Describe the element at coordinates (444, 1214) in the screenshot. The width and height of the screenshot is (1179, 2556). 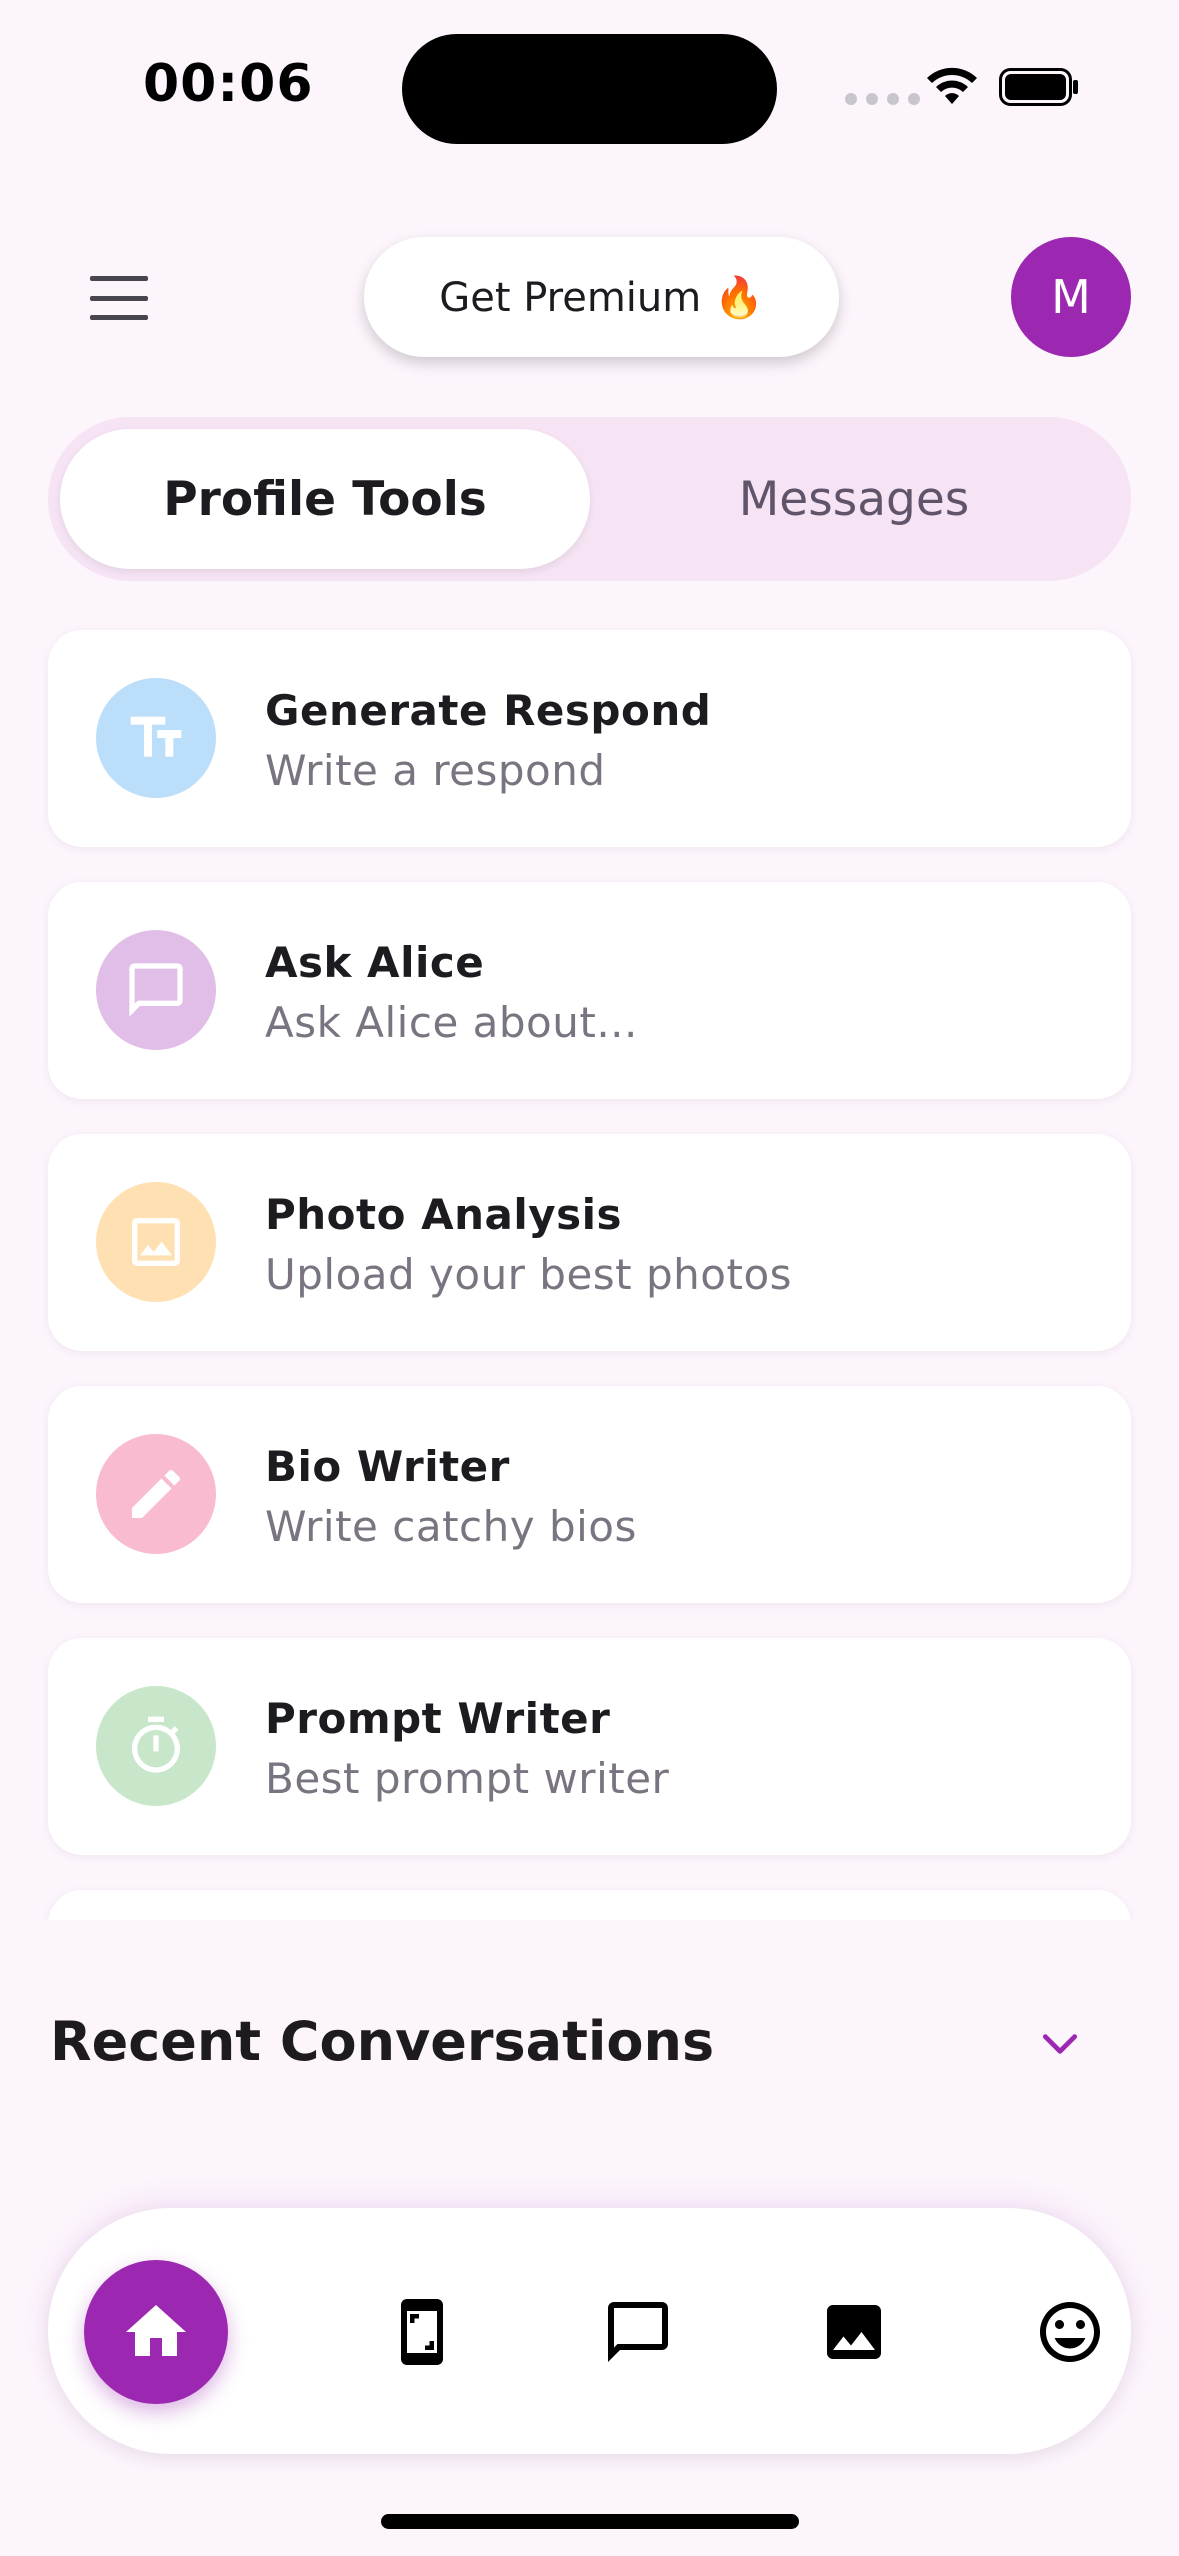
I see `tool-title: Photo Analysis` at that location.